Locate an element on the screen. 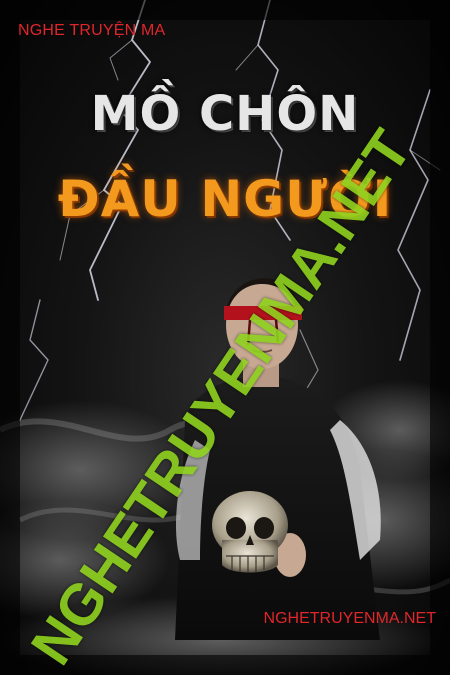 Image resolution: width=450 pixels, height=675 pixels. site-label-bottom: NGHETRUYENMA.NET is located at coordinates (349, 618).